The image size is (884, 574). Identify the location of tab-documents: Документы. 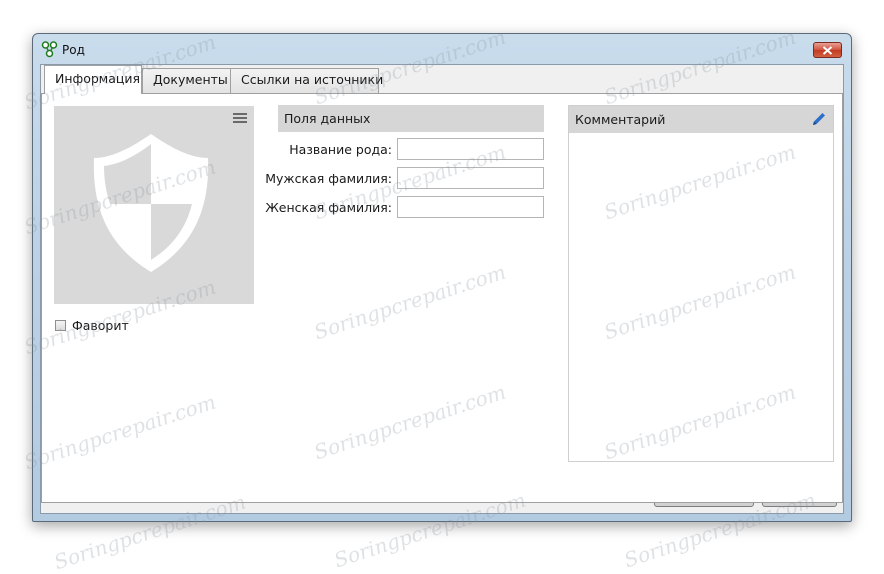
(186, 80).